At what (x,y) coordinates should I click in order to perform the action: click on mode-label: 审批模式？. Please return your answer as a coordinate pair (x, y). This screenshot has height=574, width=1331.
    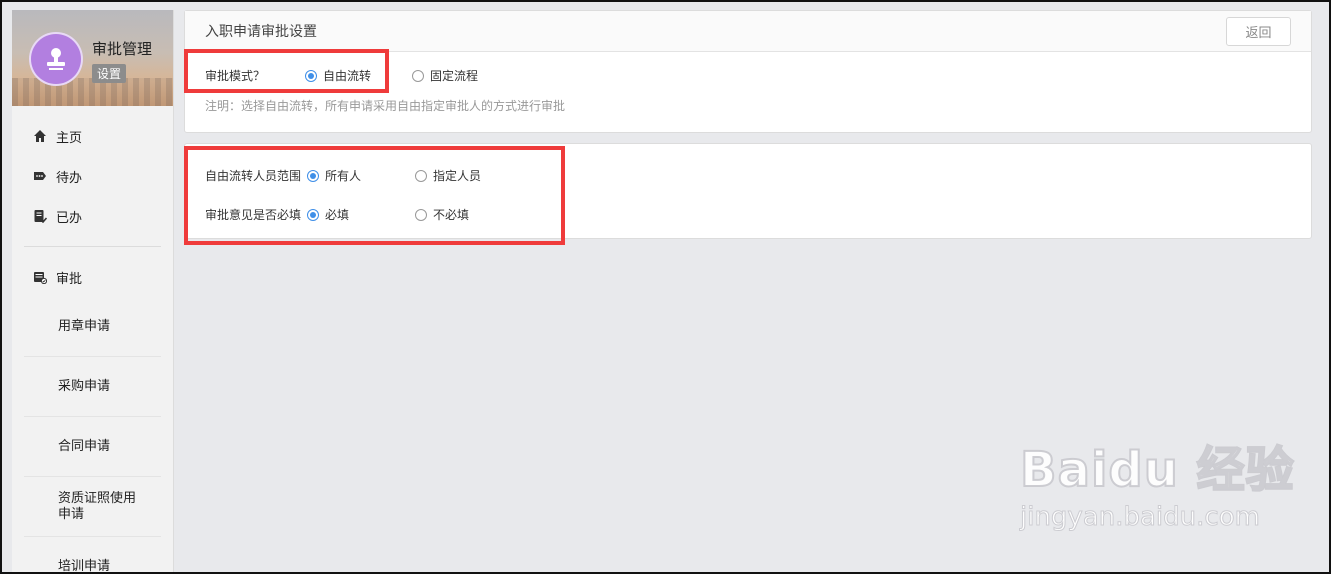
    Looking at the image, I should click on (235, 75).